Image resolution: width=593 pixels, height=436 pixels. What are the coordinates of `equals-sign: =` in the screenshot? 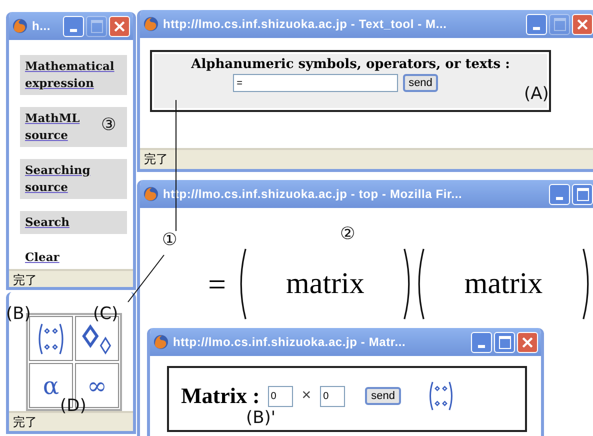 It's located at (217, 284).